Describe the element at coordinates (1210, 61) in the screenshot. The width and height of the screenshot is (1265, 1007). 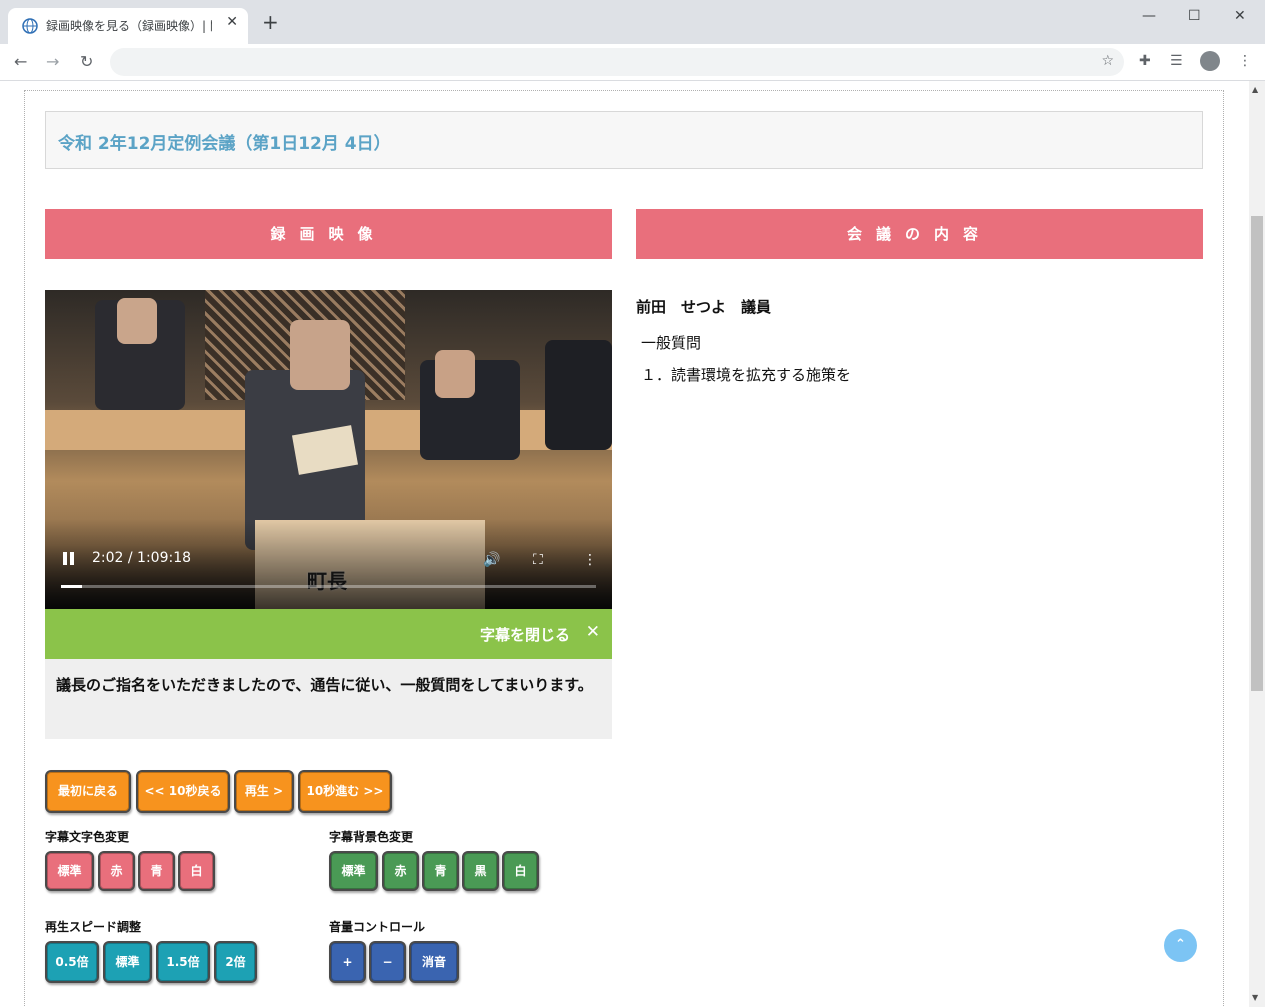
I see `profile-avatar` at that location.